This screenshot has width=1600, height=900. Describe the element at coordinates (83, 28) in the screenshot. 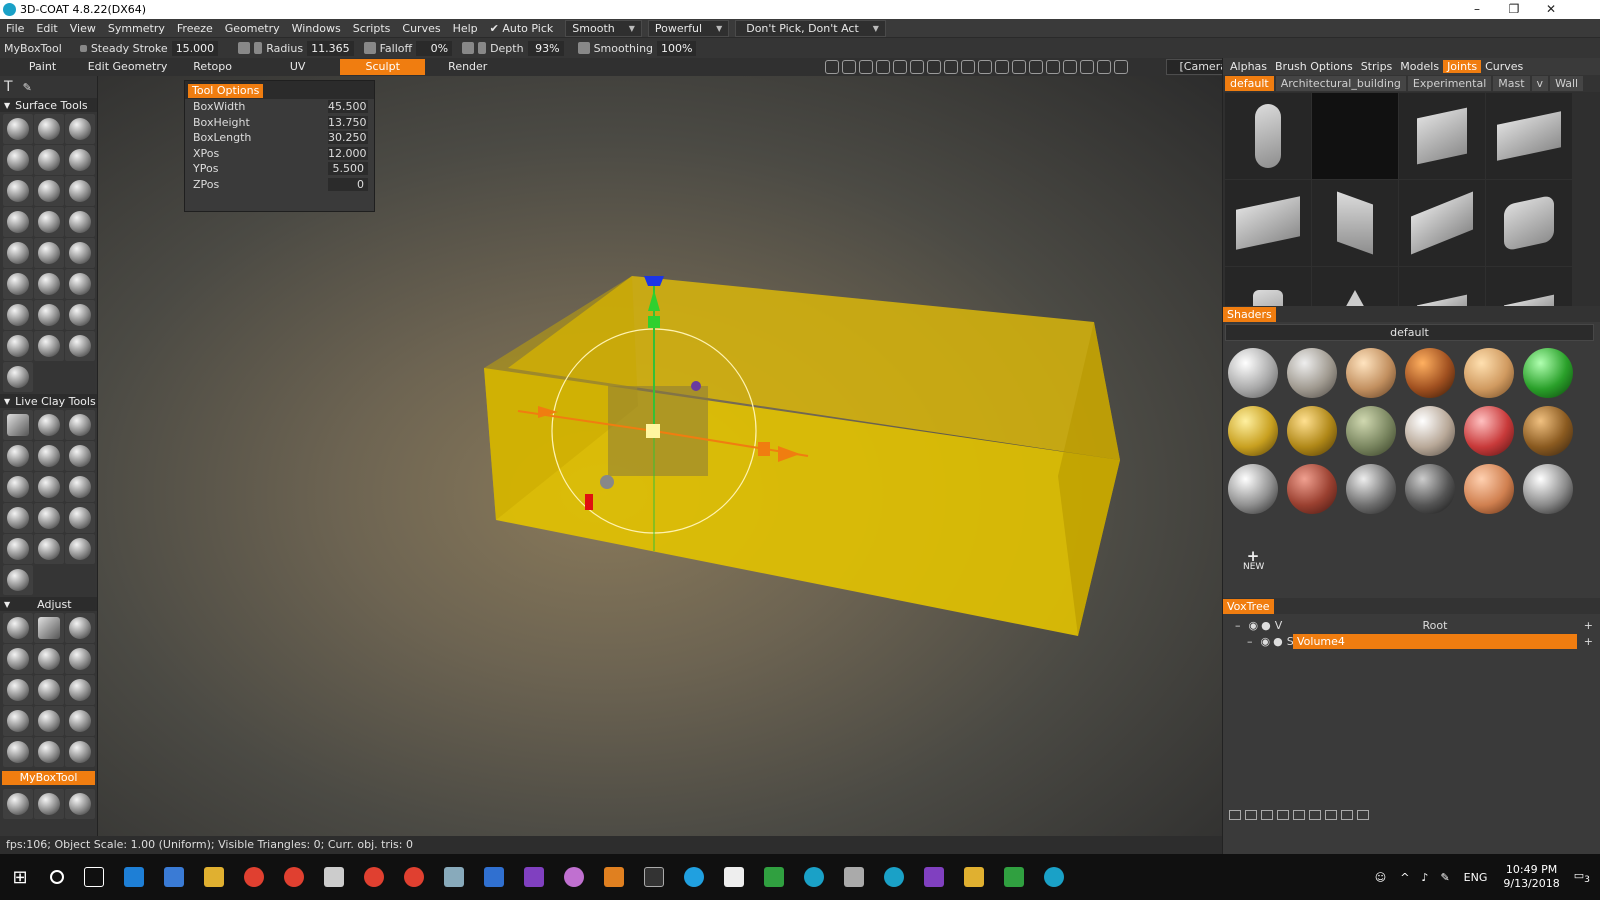

I see `menu-view: View` at that location.